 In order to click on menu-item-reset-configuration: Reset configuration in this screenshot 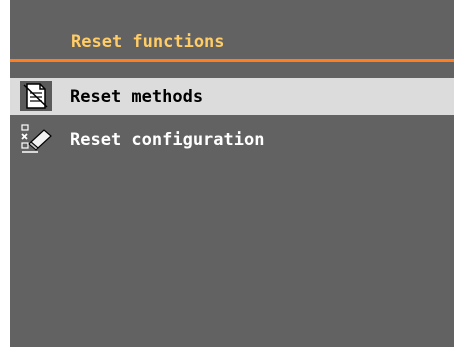, I will do `click(232, 139)`.